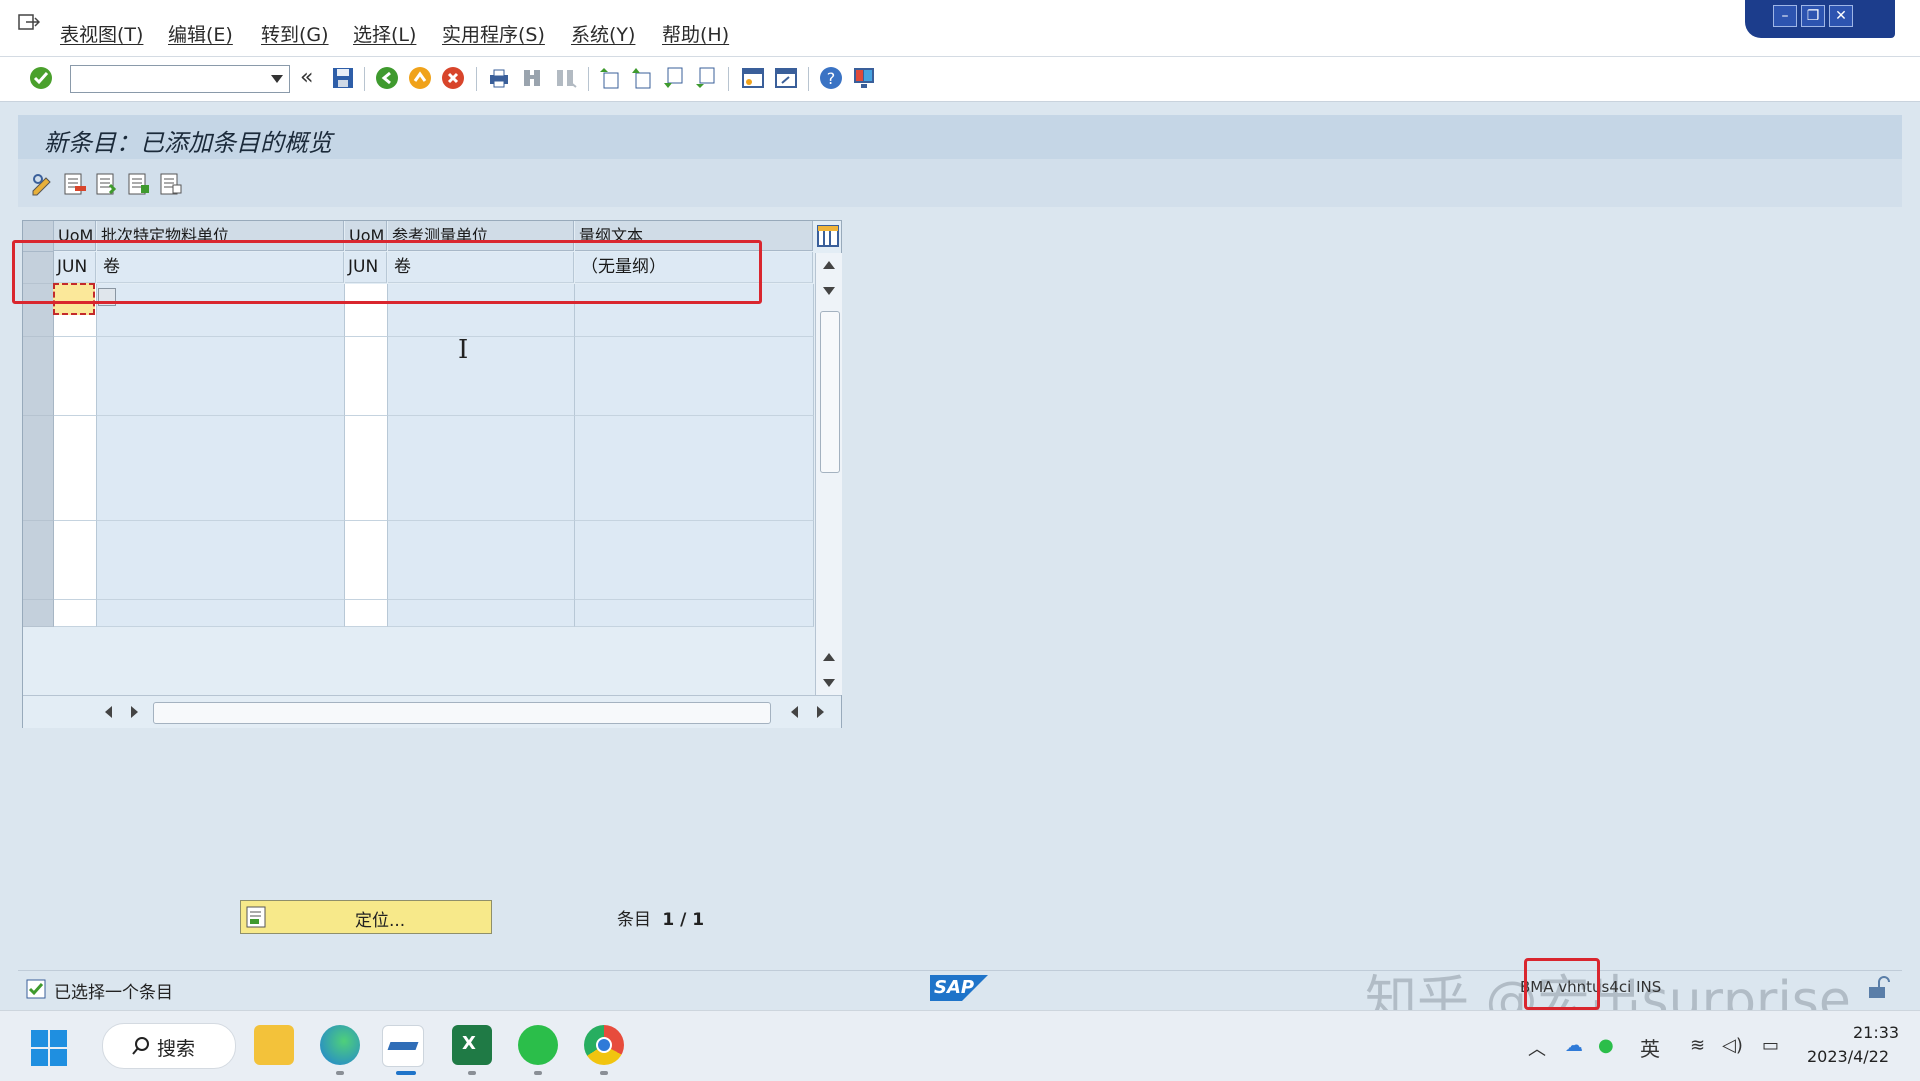 This screenshot has width=1920, height=1081. What do you see at coordinates (831, 78) in the screenshot?
I see `help-icon: ?` at bounding box center [831, 78].